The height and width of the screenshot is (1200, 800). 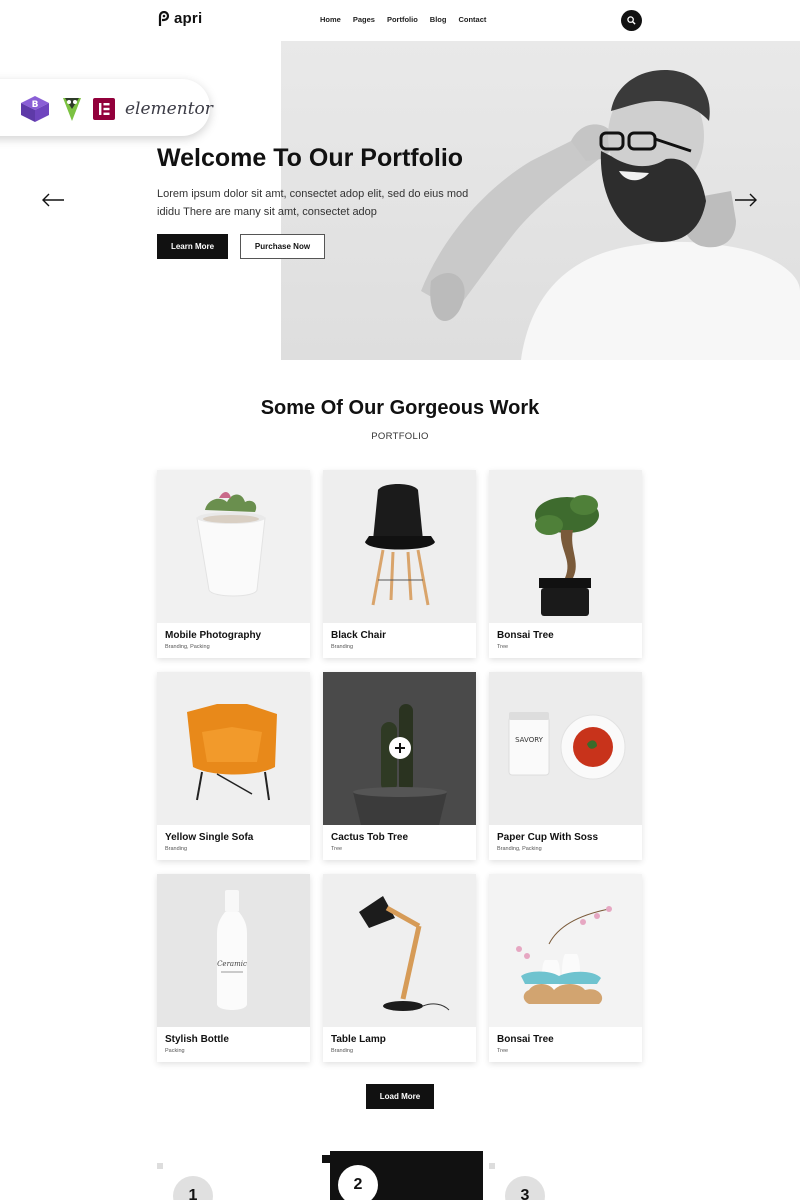 What do you see at coordinates (233, 748) in the screenshot?
I see `yellow-sofa-image` at bounding box center [233, 748].